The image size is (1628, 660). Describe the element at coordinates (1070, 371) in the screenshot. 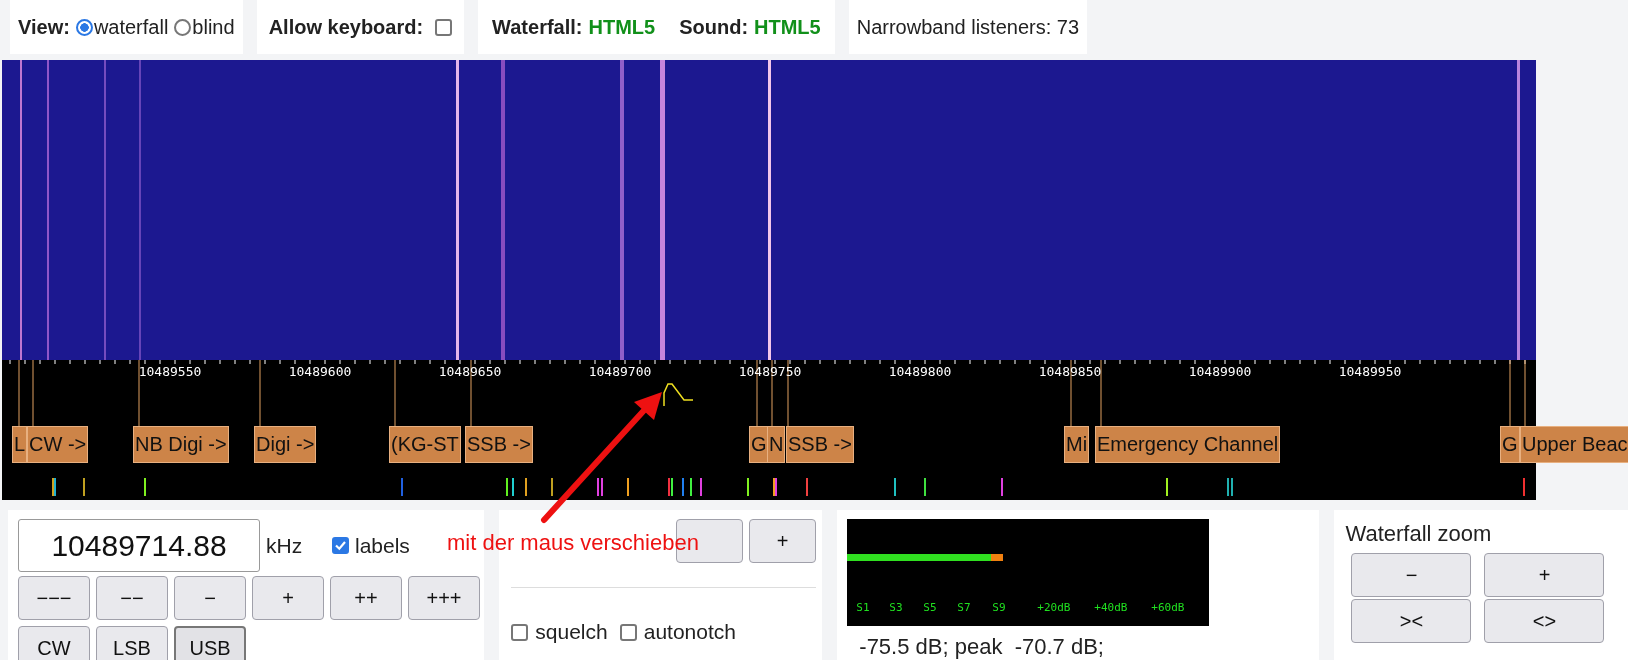

I see `frequency-tick: 10489850` at that location.